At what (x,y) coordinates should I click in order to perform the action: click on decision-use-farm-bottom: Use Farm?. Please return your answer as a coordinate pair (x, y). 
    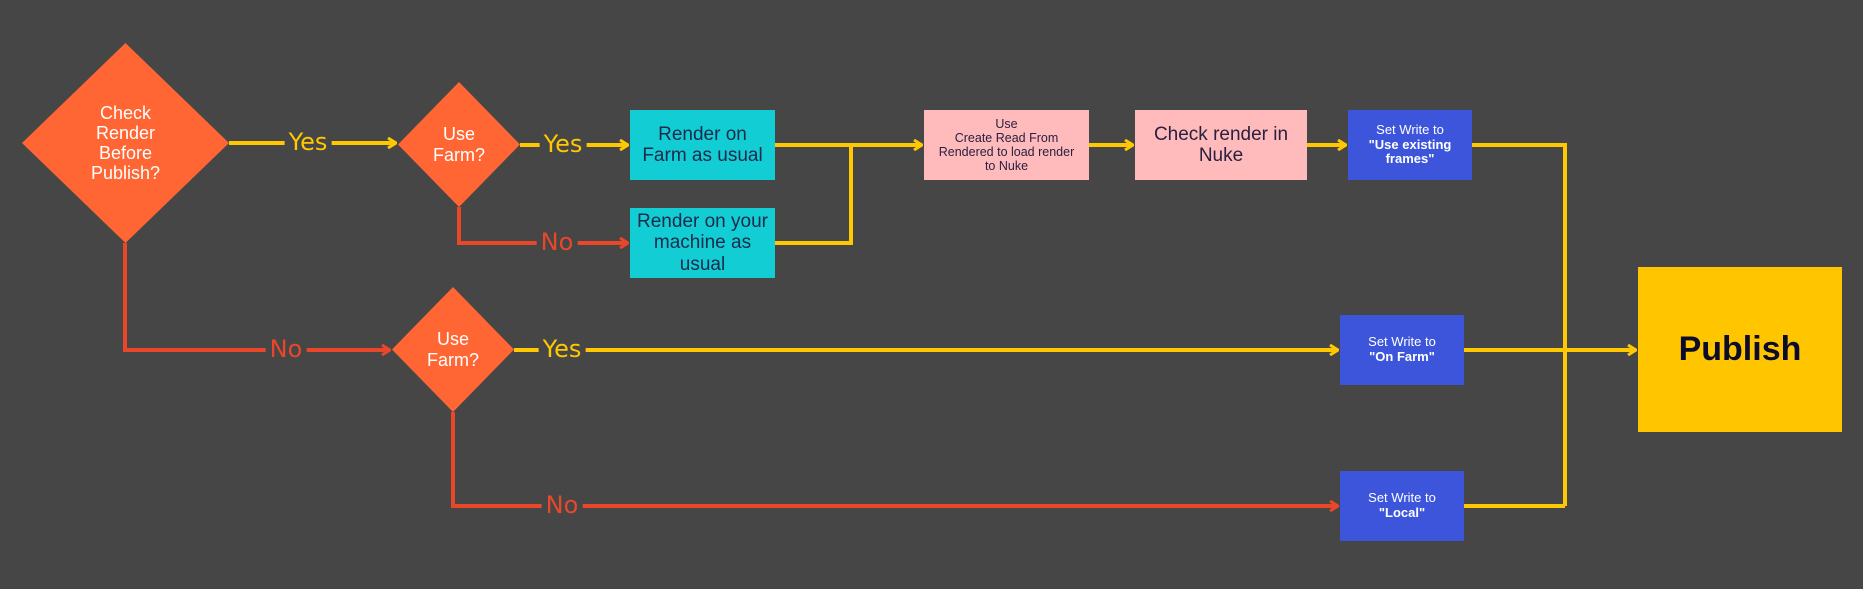
    Looking at the image, I should click on (453, 349).